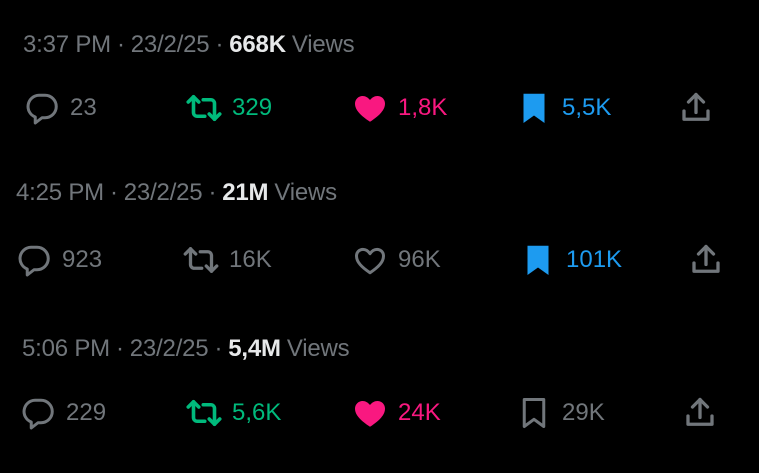  I want to click on action-bar: 923 16K 96K 101K, so click(379, 260).